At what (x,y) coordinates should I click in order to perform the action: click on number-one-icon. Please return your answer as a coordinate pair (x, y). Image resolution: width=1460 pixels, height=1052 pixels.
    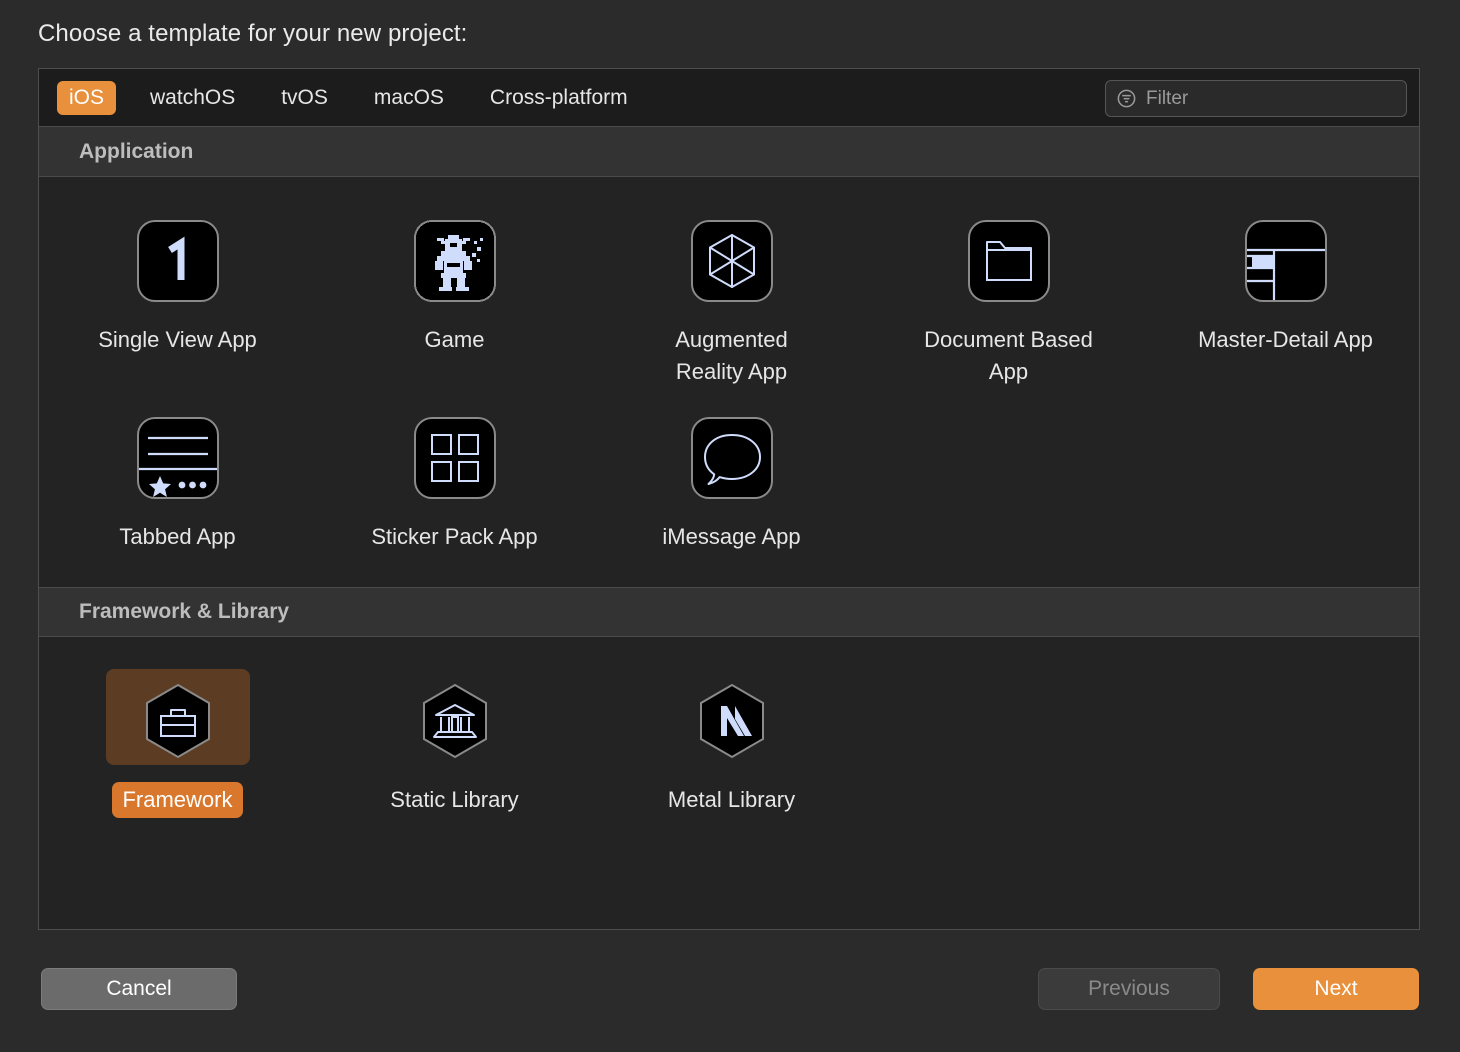
    Looking at the image, I should click on (178, 261).